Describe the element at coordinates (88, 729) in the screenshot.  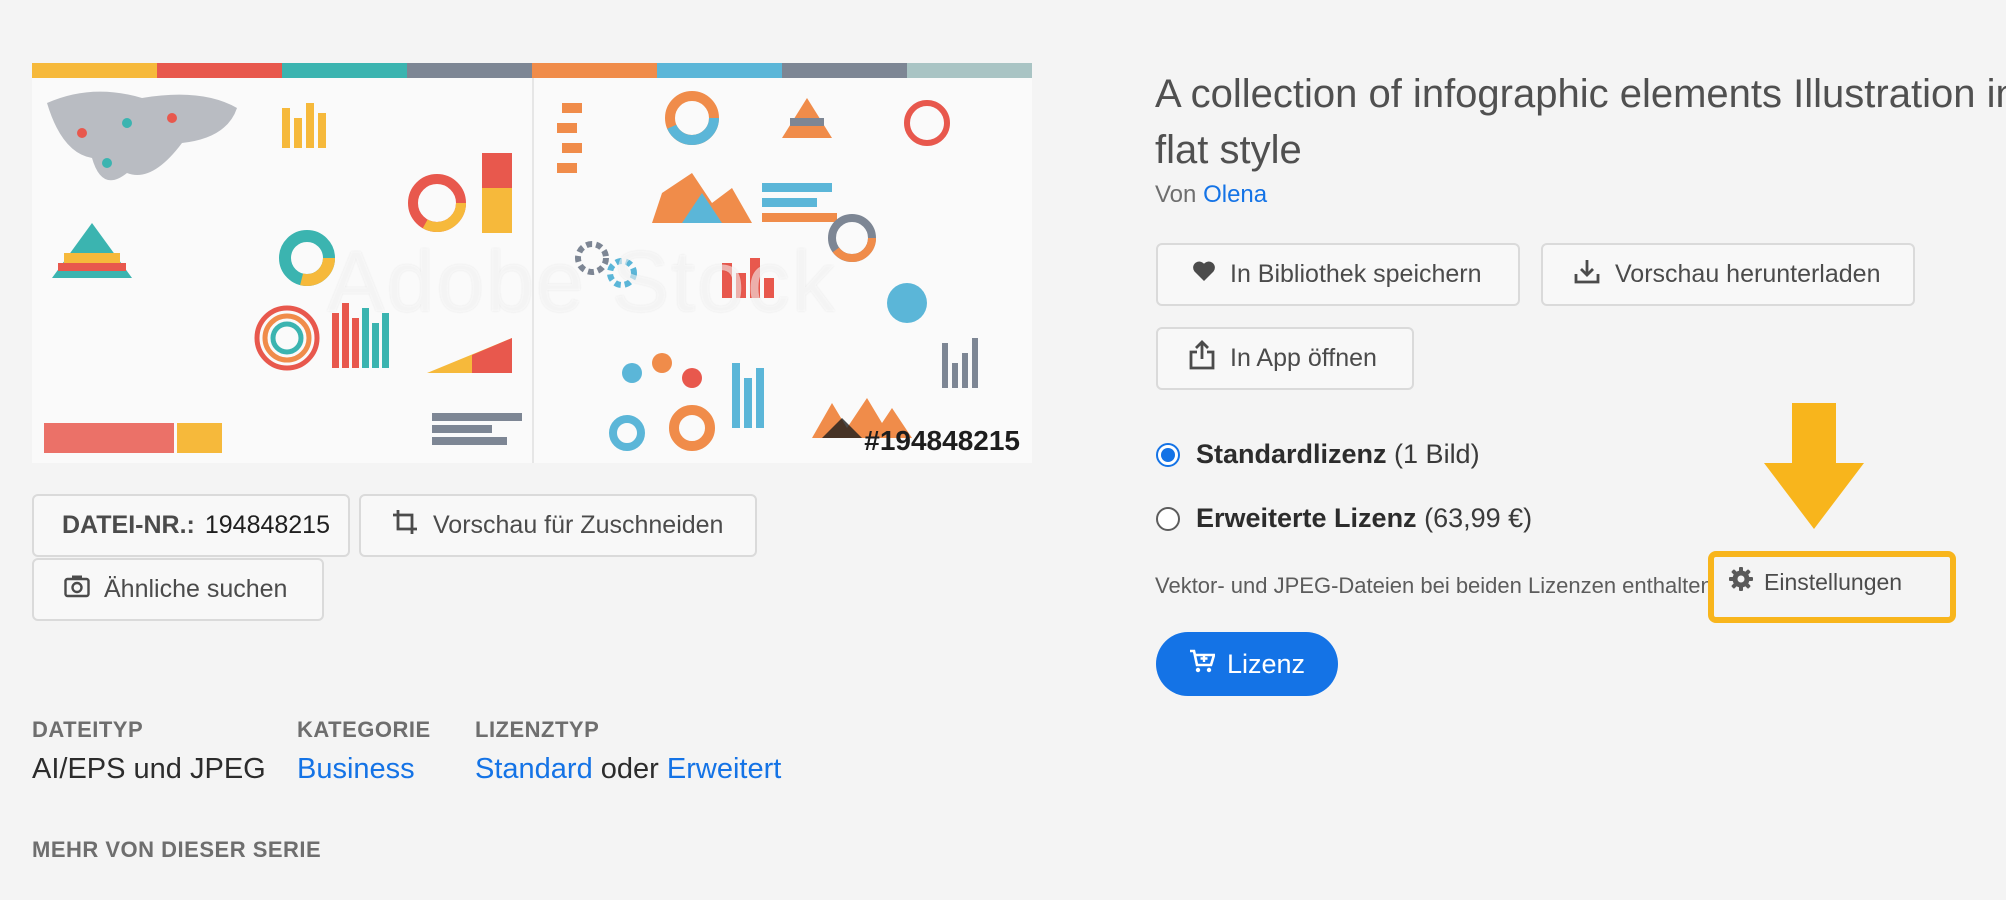
I see `filetype-label: DATEITYP` at that location.